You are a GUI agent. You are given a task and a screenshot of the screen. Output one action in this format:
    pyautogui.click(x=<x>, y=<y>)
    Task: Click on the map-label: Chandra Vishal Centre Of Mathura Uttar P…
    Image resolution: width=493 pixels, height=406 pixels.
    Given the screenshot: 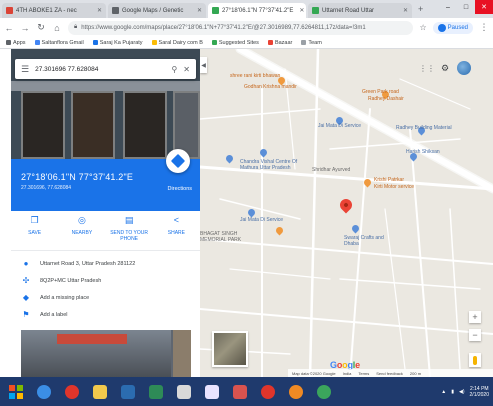 What is the action you would take?
    pyautogui.click(x=274, y=165)
    